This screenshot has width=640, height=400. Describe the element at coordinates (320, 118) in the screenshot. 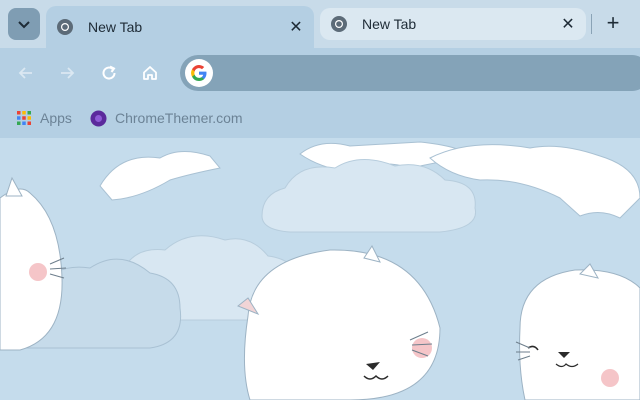

I see `bookmarks-bar: Apps ChromeThemer.com` at that location.